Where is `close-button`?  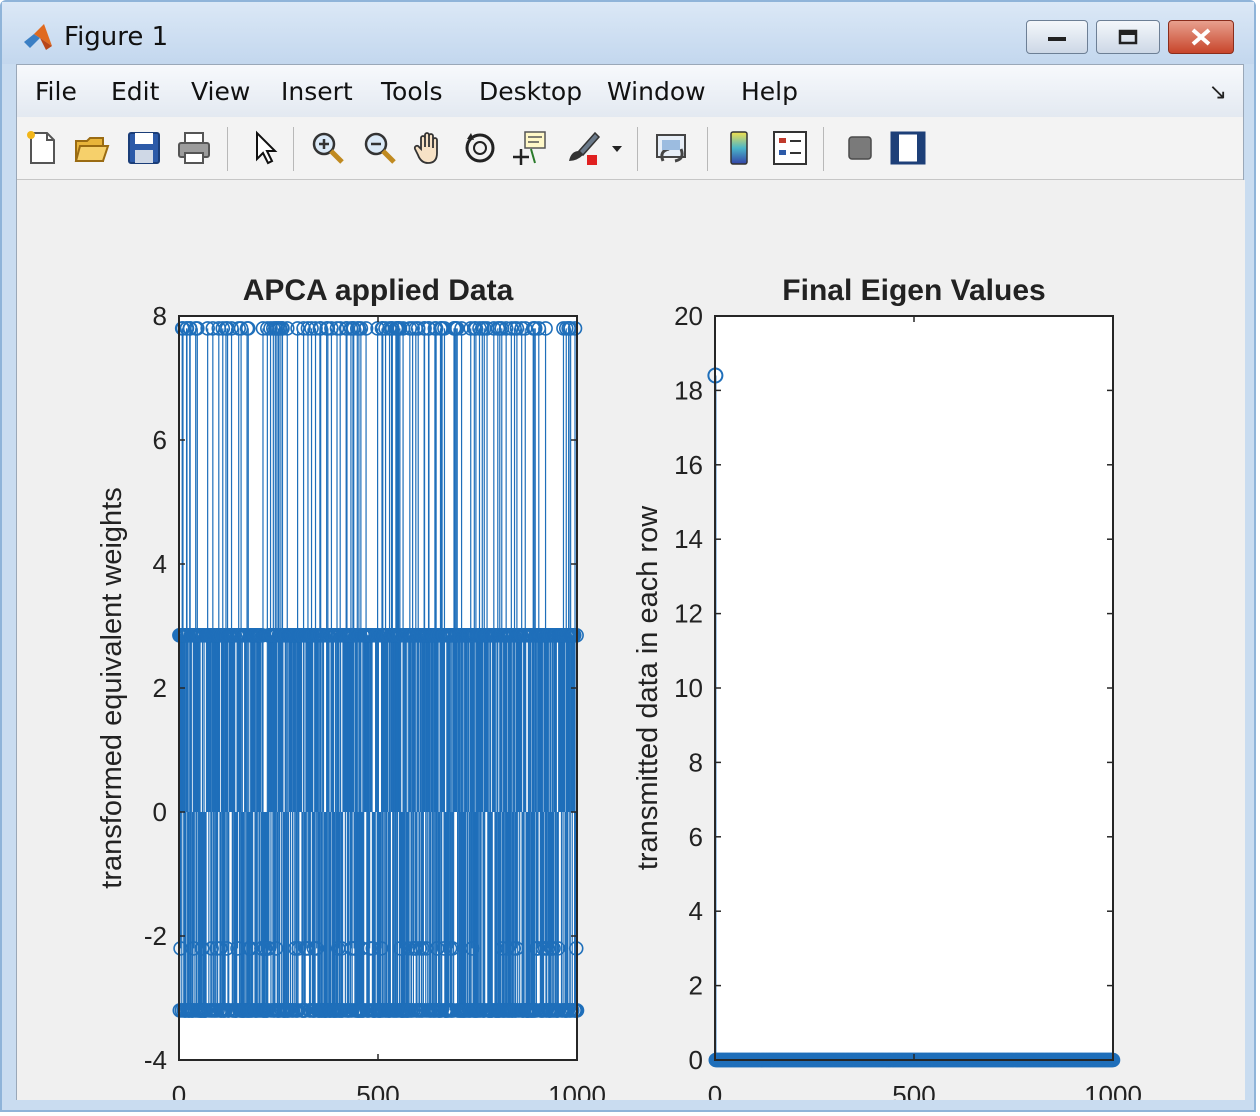
close-button is located at coordinates (1201, 37).